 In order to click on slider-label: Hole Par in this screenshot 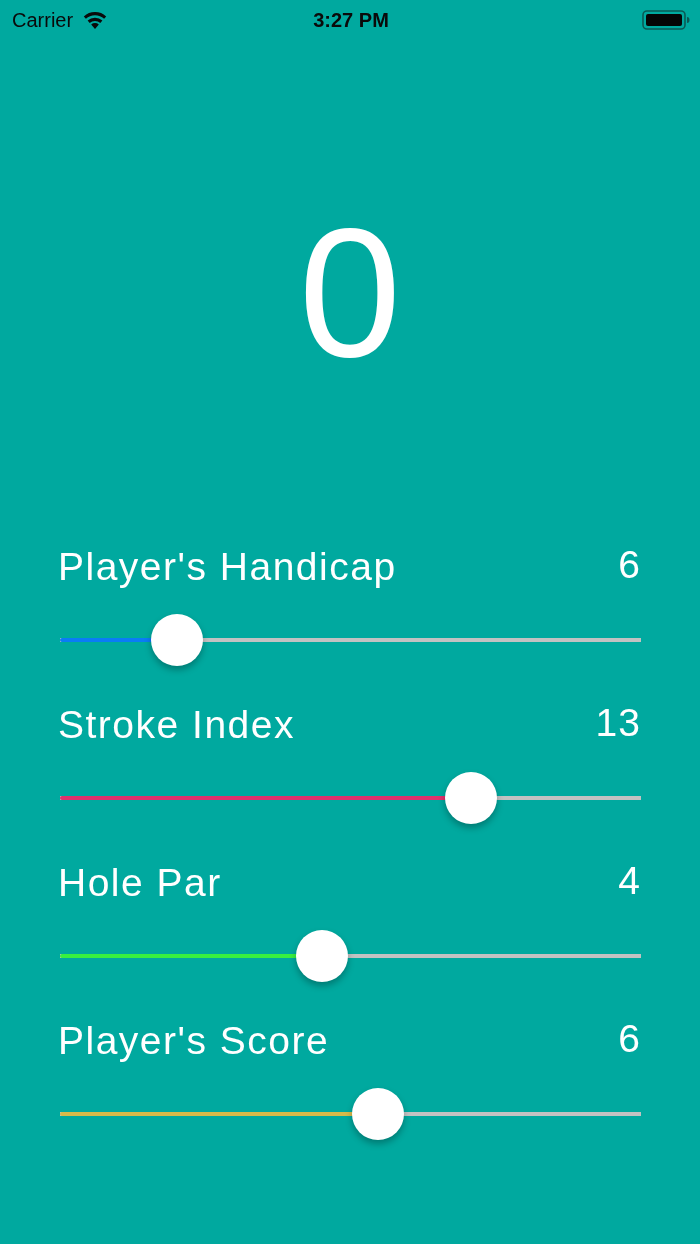, I will do `click(140, 883)`.